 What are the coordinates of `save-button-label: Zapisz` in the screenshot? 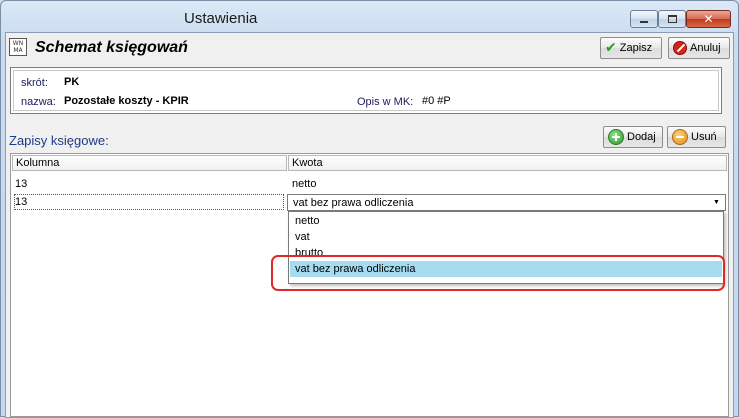 It's located at (636, 48).